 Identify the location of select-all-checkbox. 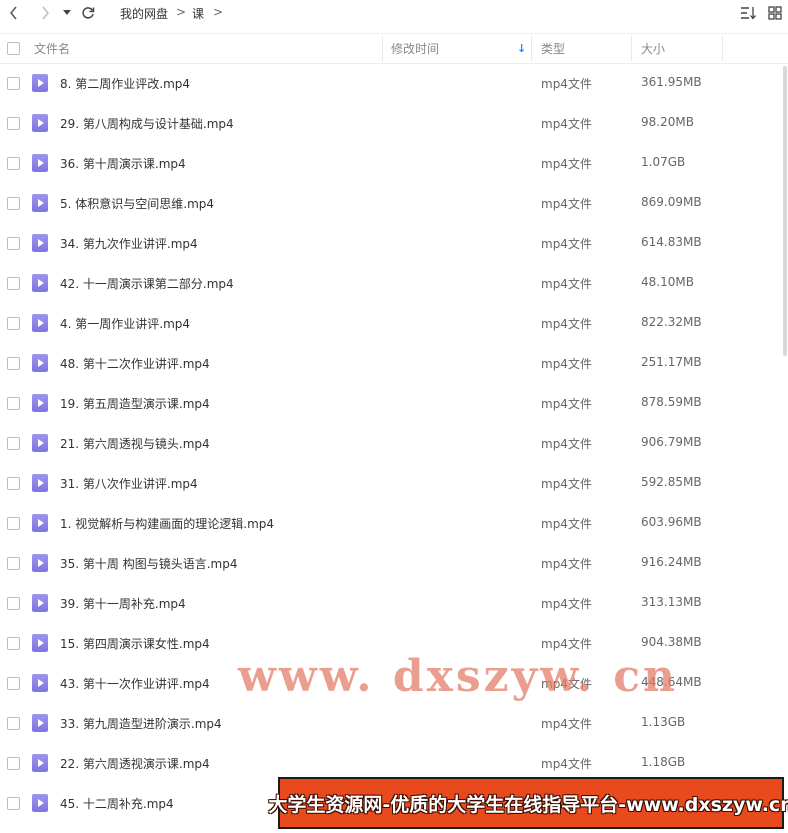
(13, 48).